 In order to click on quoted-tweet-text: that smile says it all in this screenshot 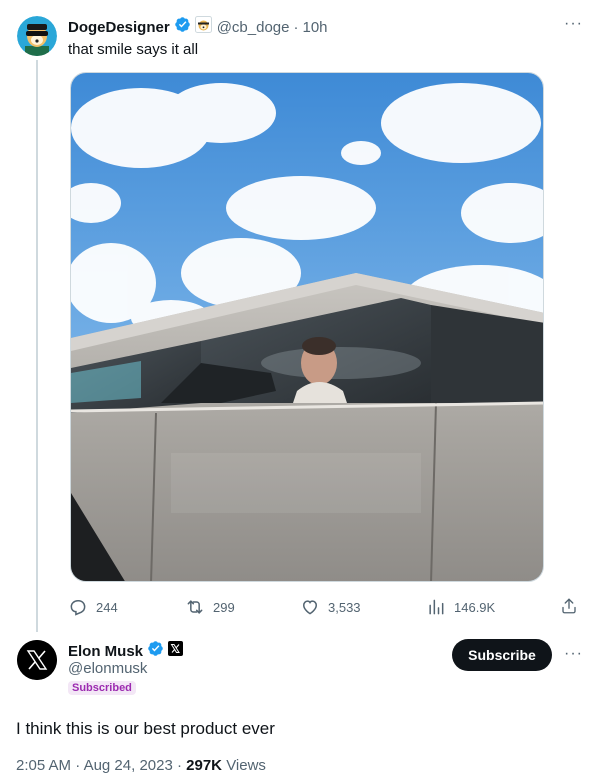, I will do `click(133, 49)`.